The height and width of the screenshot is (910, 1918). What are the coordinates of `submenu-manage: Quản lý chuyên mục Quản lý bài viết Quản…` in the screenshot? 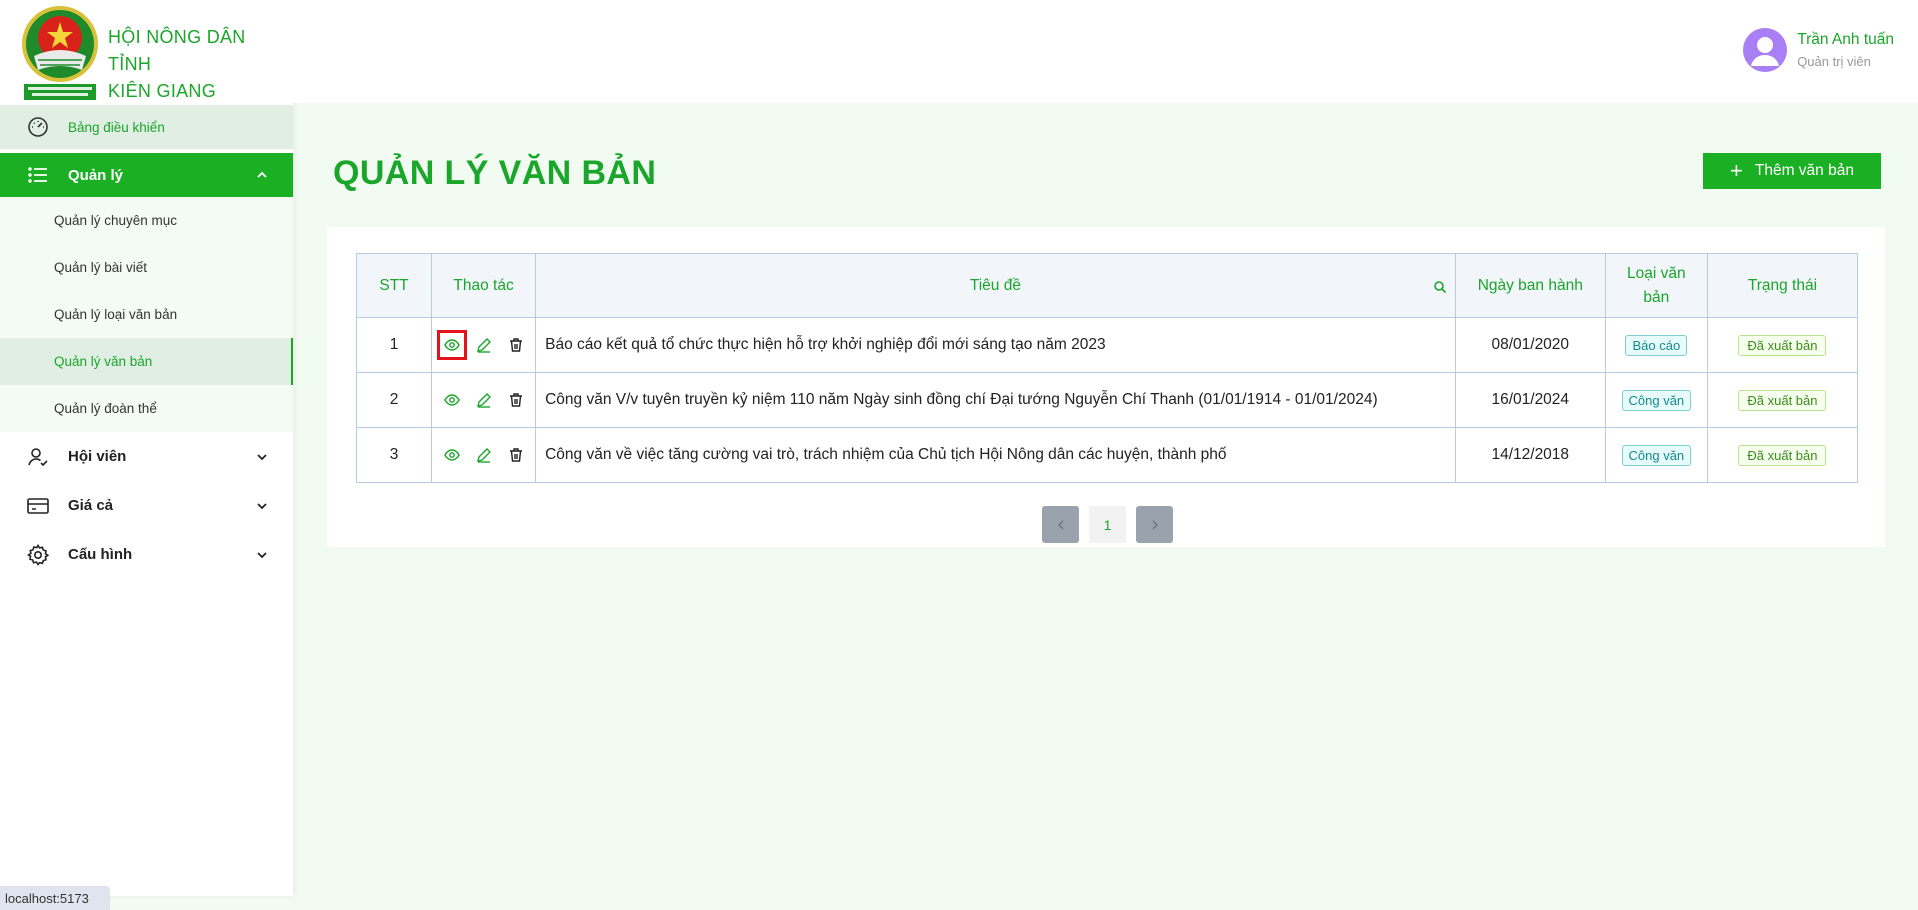 It's located at (146, 314).